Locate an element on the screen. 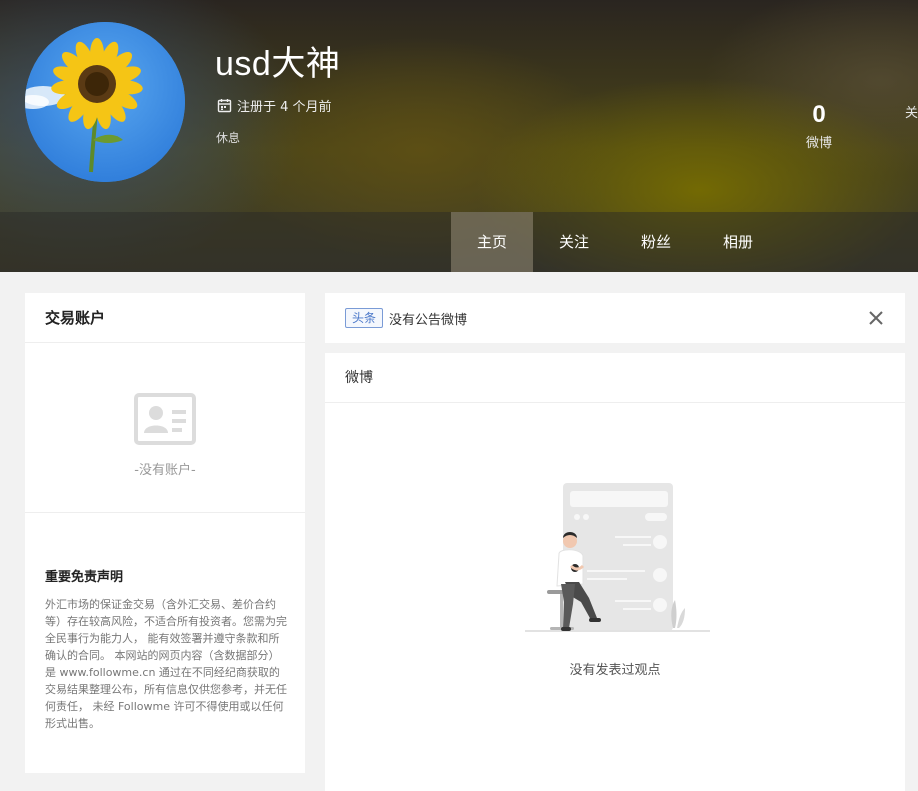 The height and width of the screenshot is (791, 918). status-text: 休息 is located at coordinates (228, 138).